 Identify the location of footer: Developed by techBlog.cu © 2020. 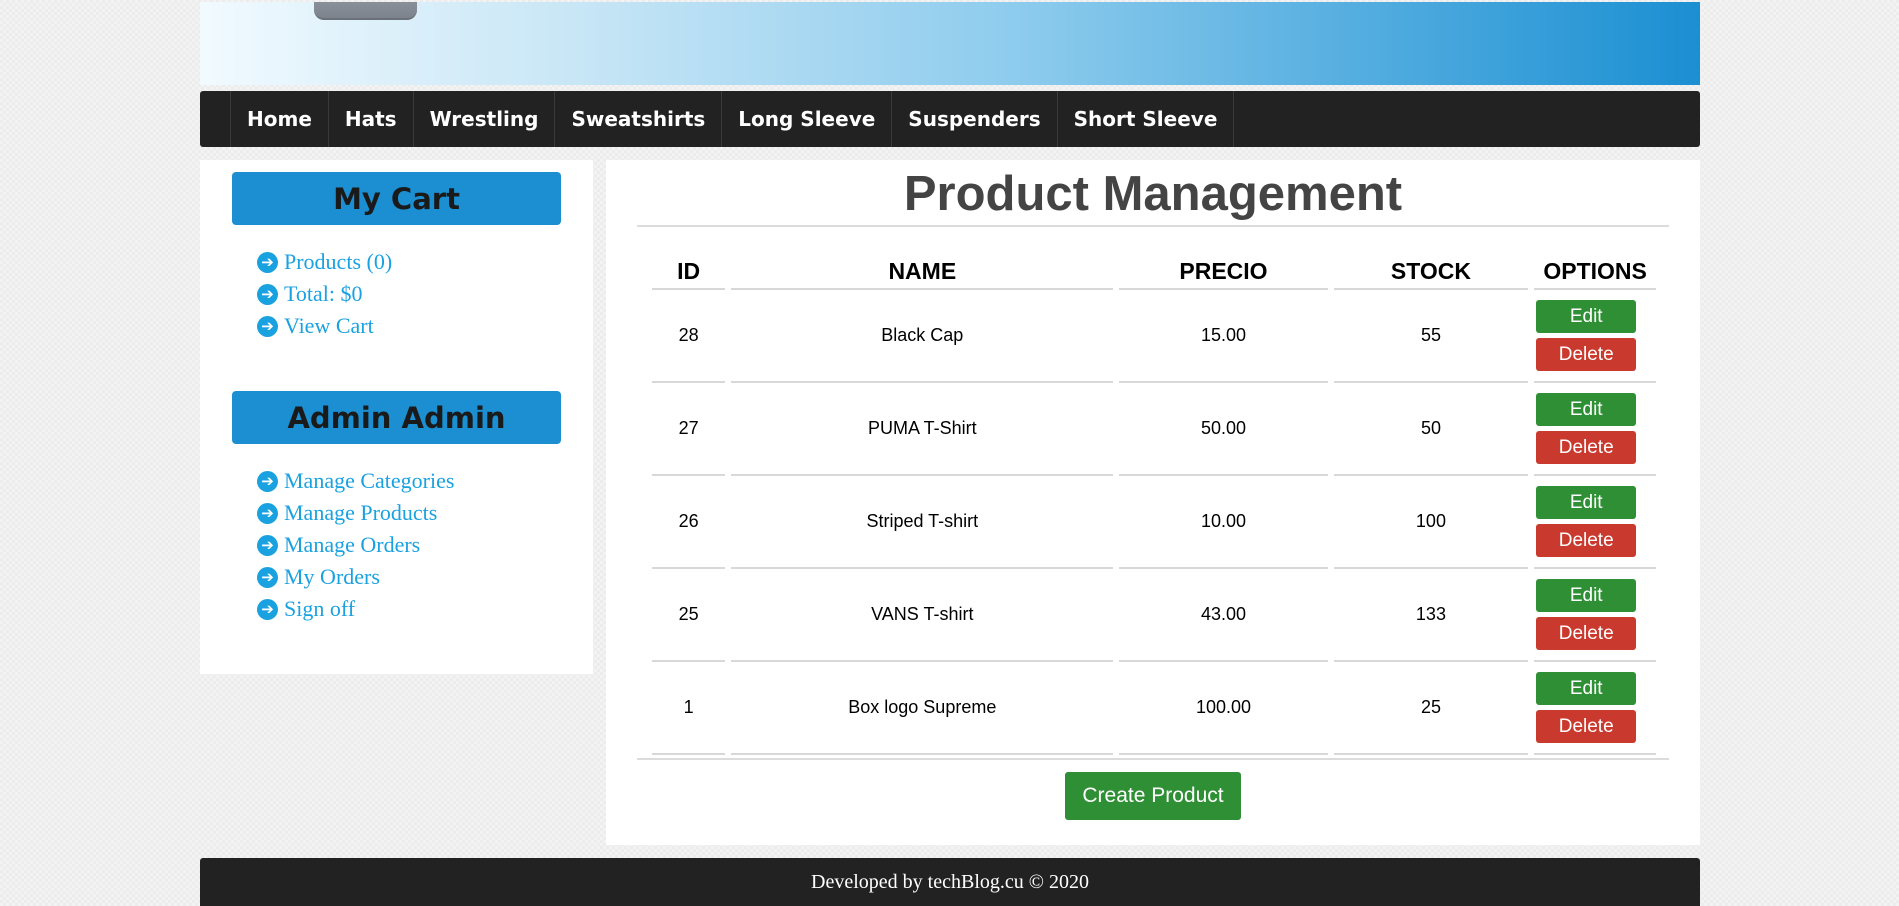
(950, 882).